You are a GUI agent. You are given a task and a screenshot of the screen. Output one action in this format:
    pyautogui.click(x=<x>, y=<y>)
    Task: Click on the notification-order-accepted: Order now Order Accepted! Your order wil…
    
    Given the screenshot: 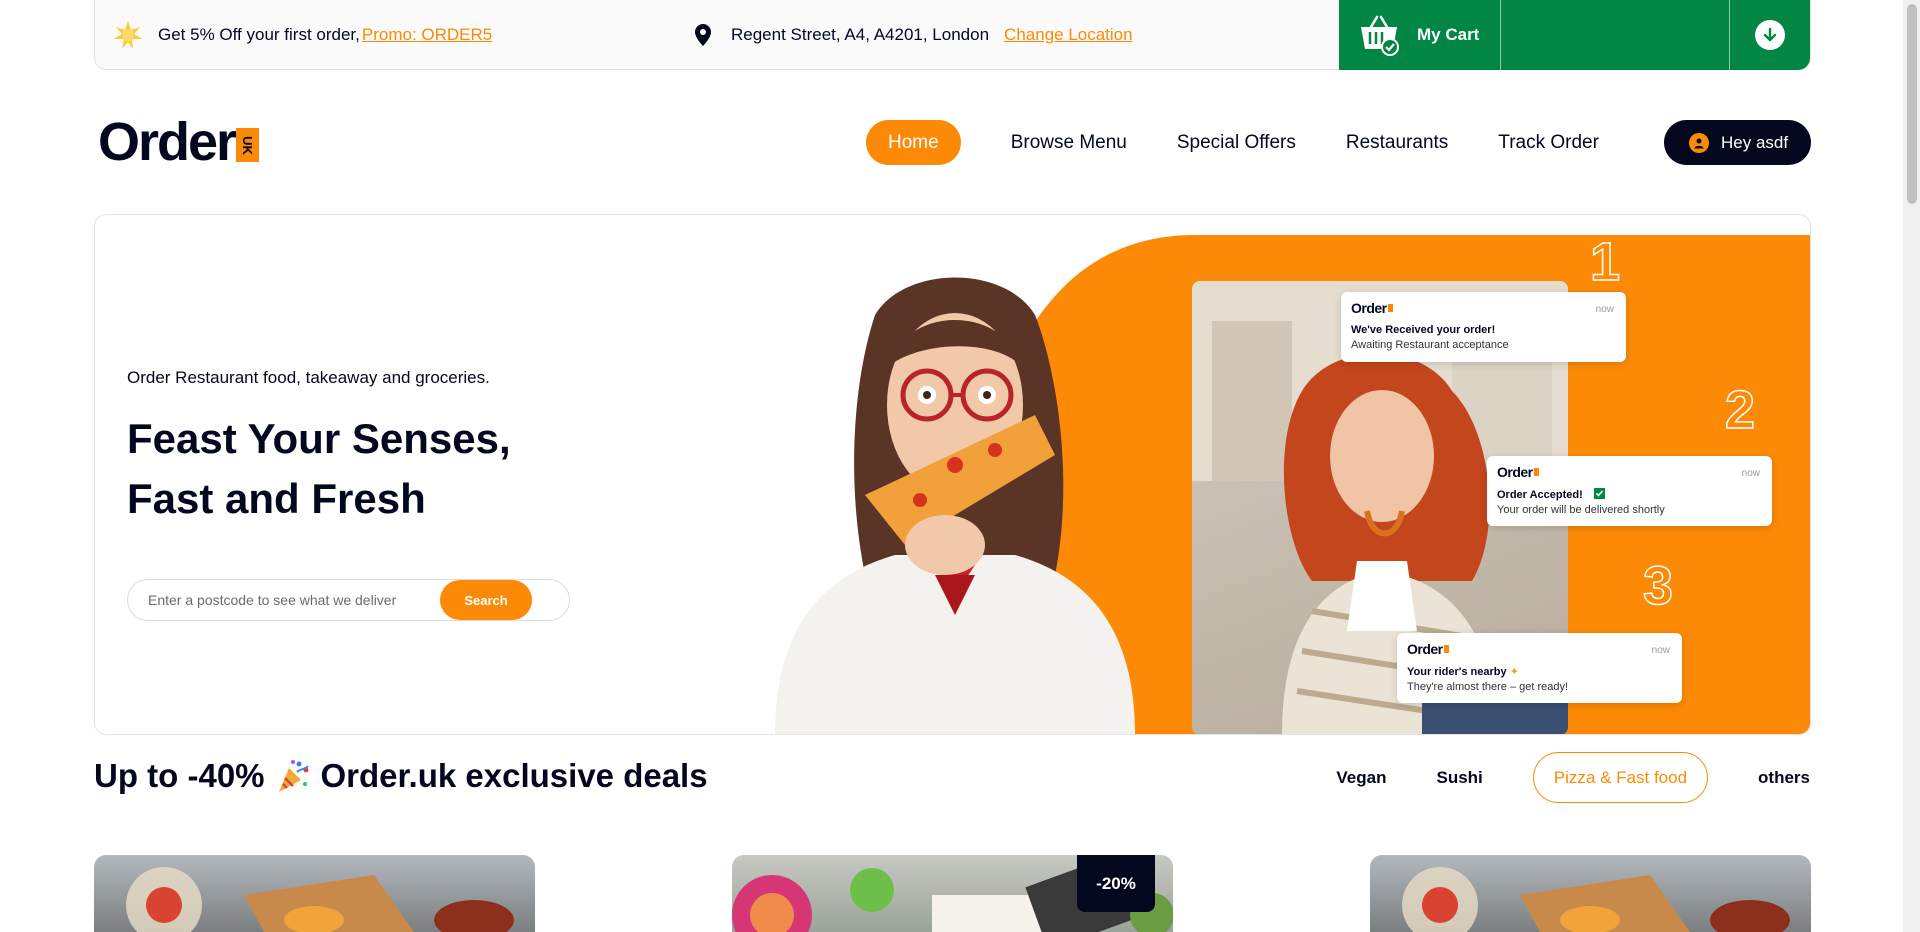 What is the action you would take?
    pyautogui.click(x=1629, y=491)
    